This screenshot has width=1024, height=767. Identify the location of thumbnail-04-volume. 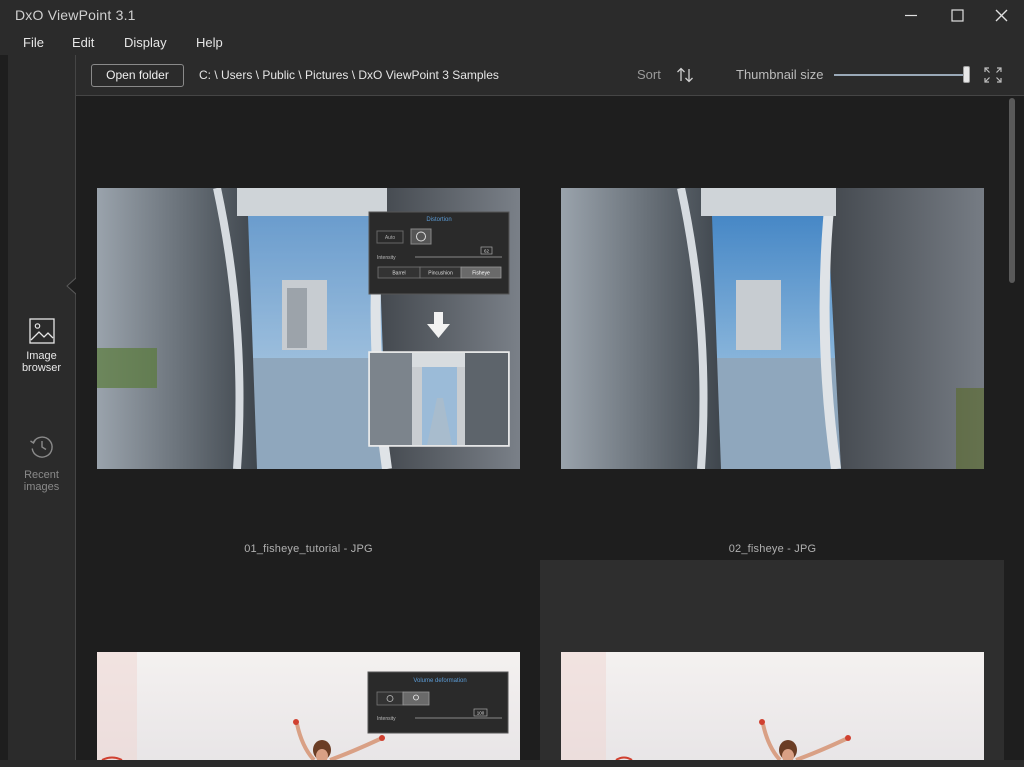
(772, 706).